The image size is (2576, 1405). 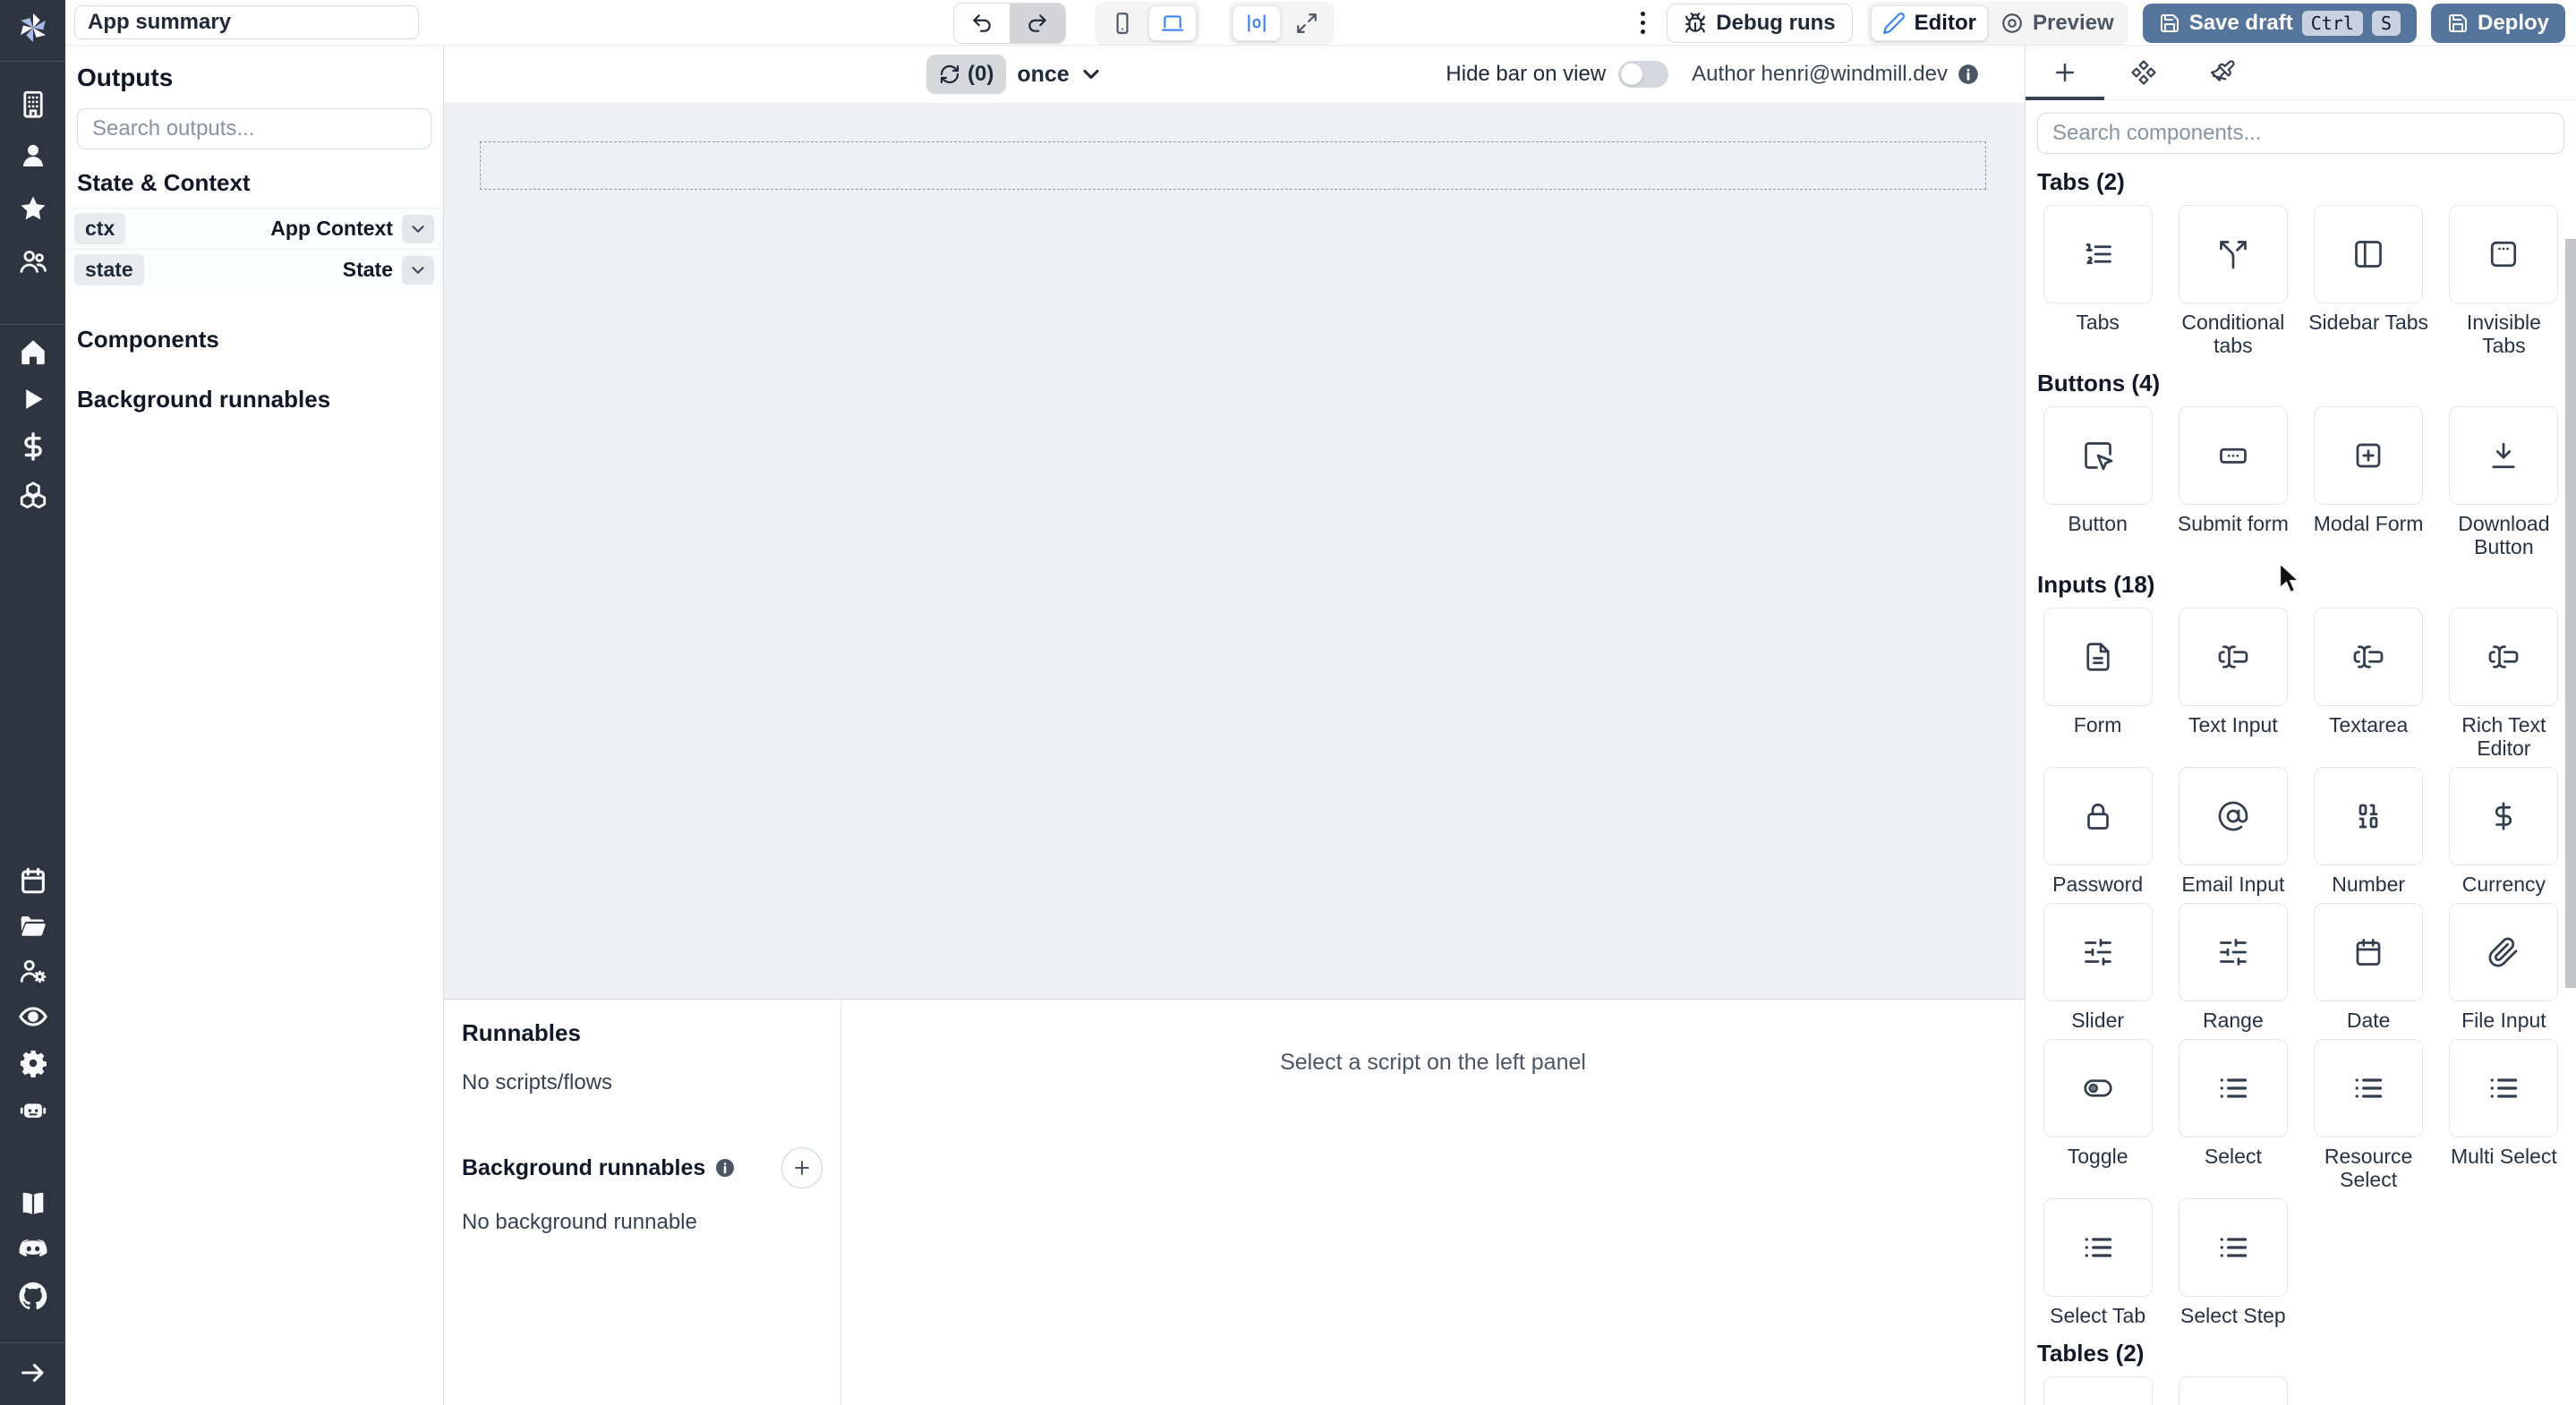 I want to click on Invisible Tabs-component-button, so click(x=2504, y=254).